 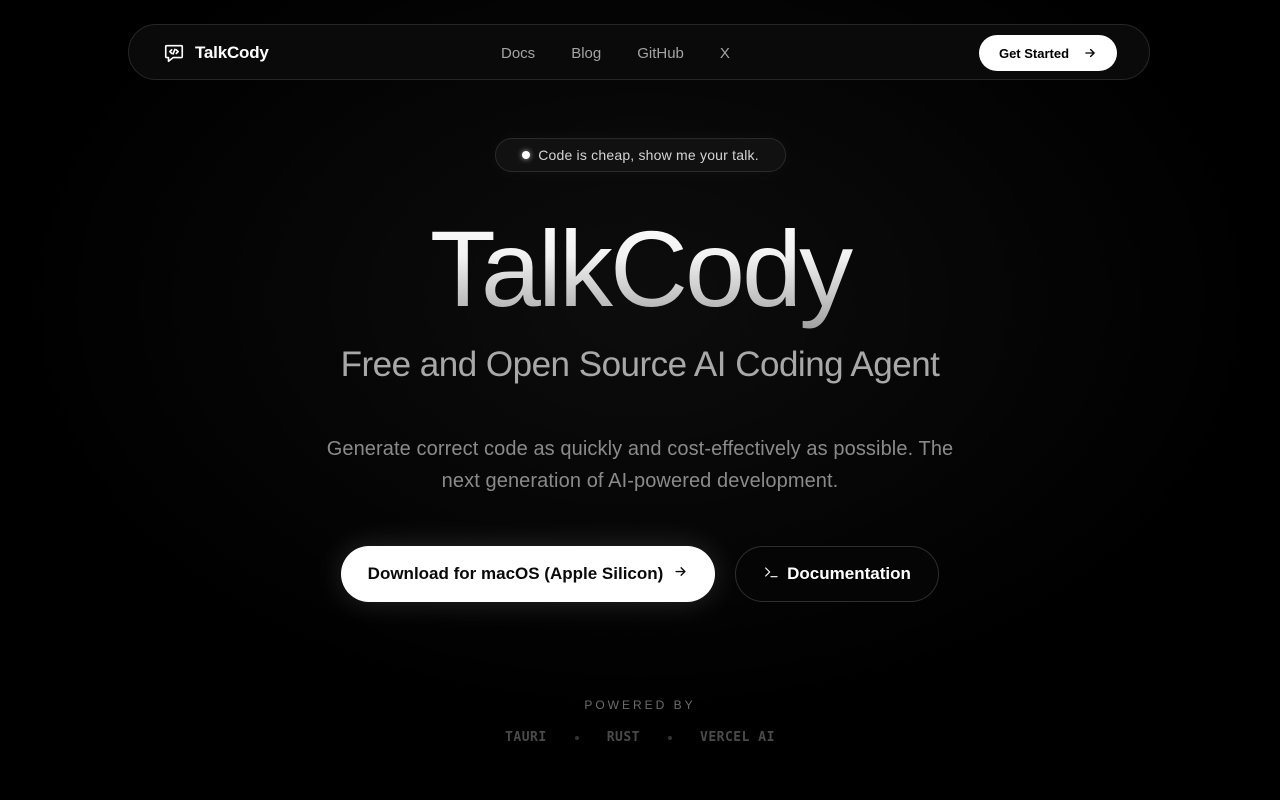 I want to click on nav-link-docs: Docs, so click(x=518, y=53).